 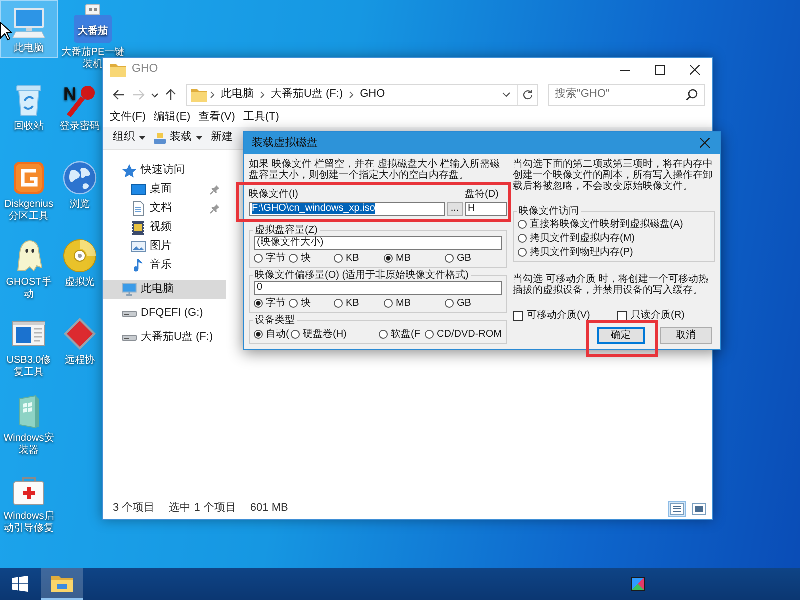 I want to click on radio-label: MB, so click(x=403, y=258).